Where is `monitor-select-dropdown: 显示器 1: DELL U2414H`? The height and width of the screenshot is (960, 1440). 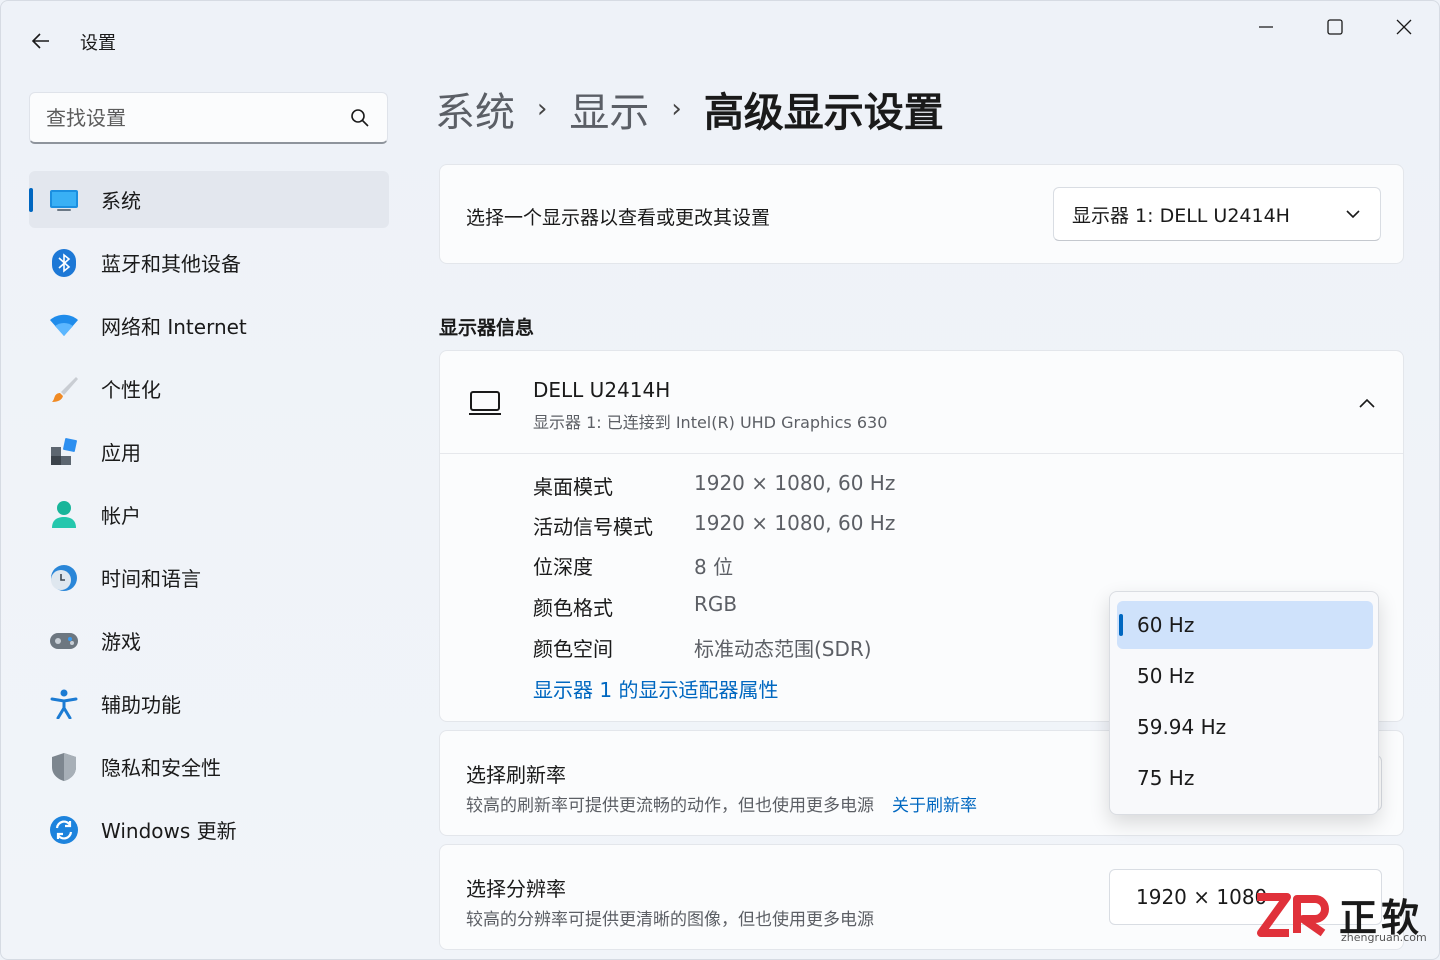 monitor-select-dropdown: 显示器 1: DELL U2414H is located at coordinates (1217, 214).